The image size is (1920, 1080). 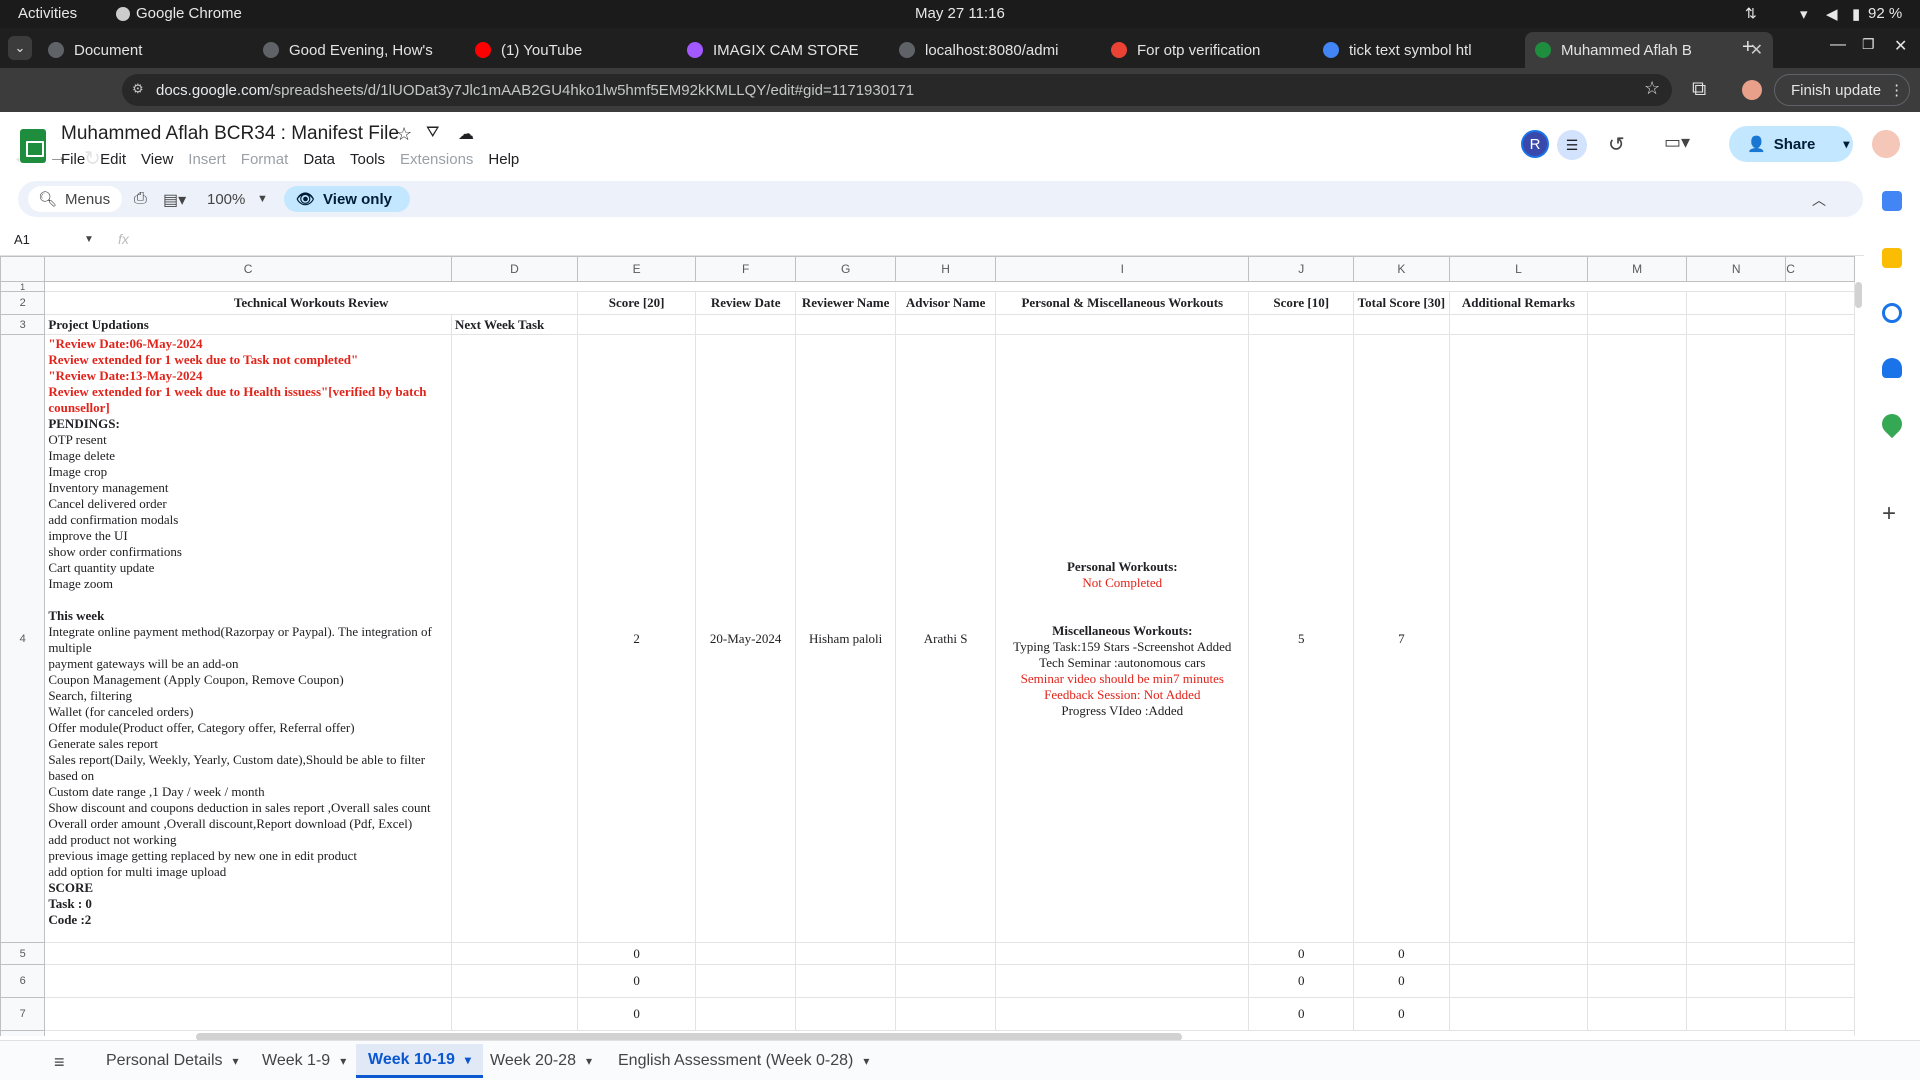 I want to click on keep-icon, so click(x=1892, y=258).